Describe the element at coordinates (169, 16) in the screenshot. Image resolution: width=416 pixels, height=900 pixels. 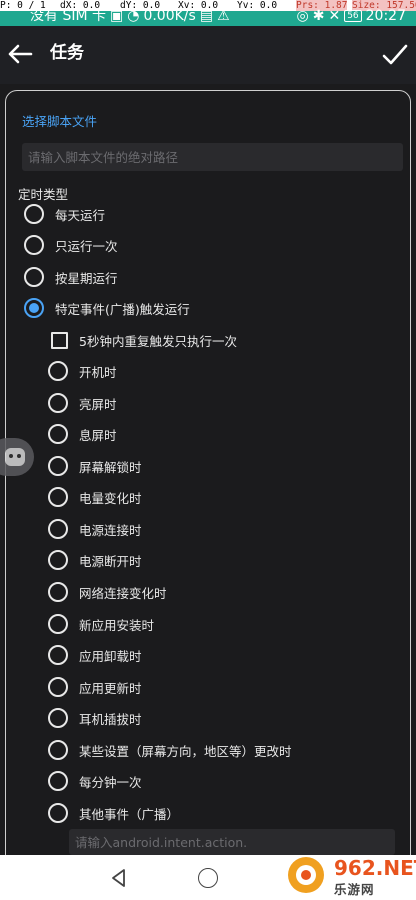
I see `network-speed: 0.00K/s` at that location.